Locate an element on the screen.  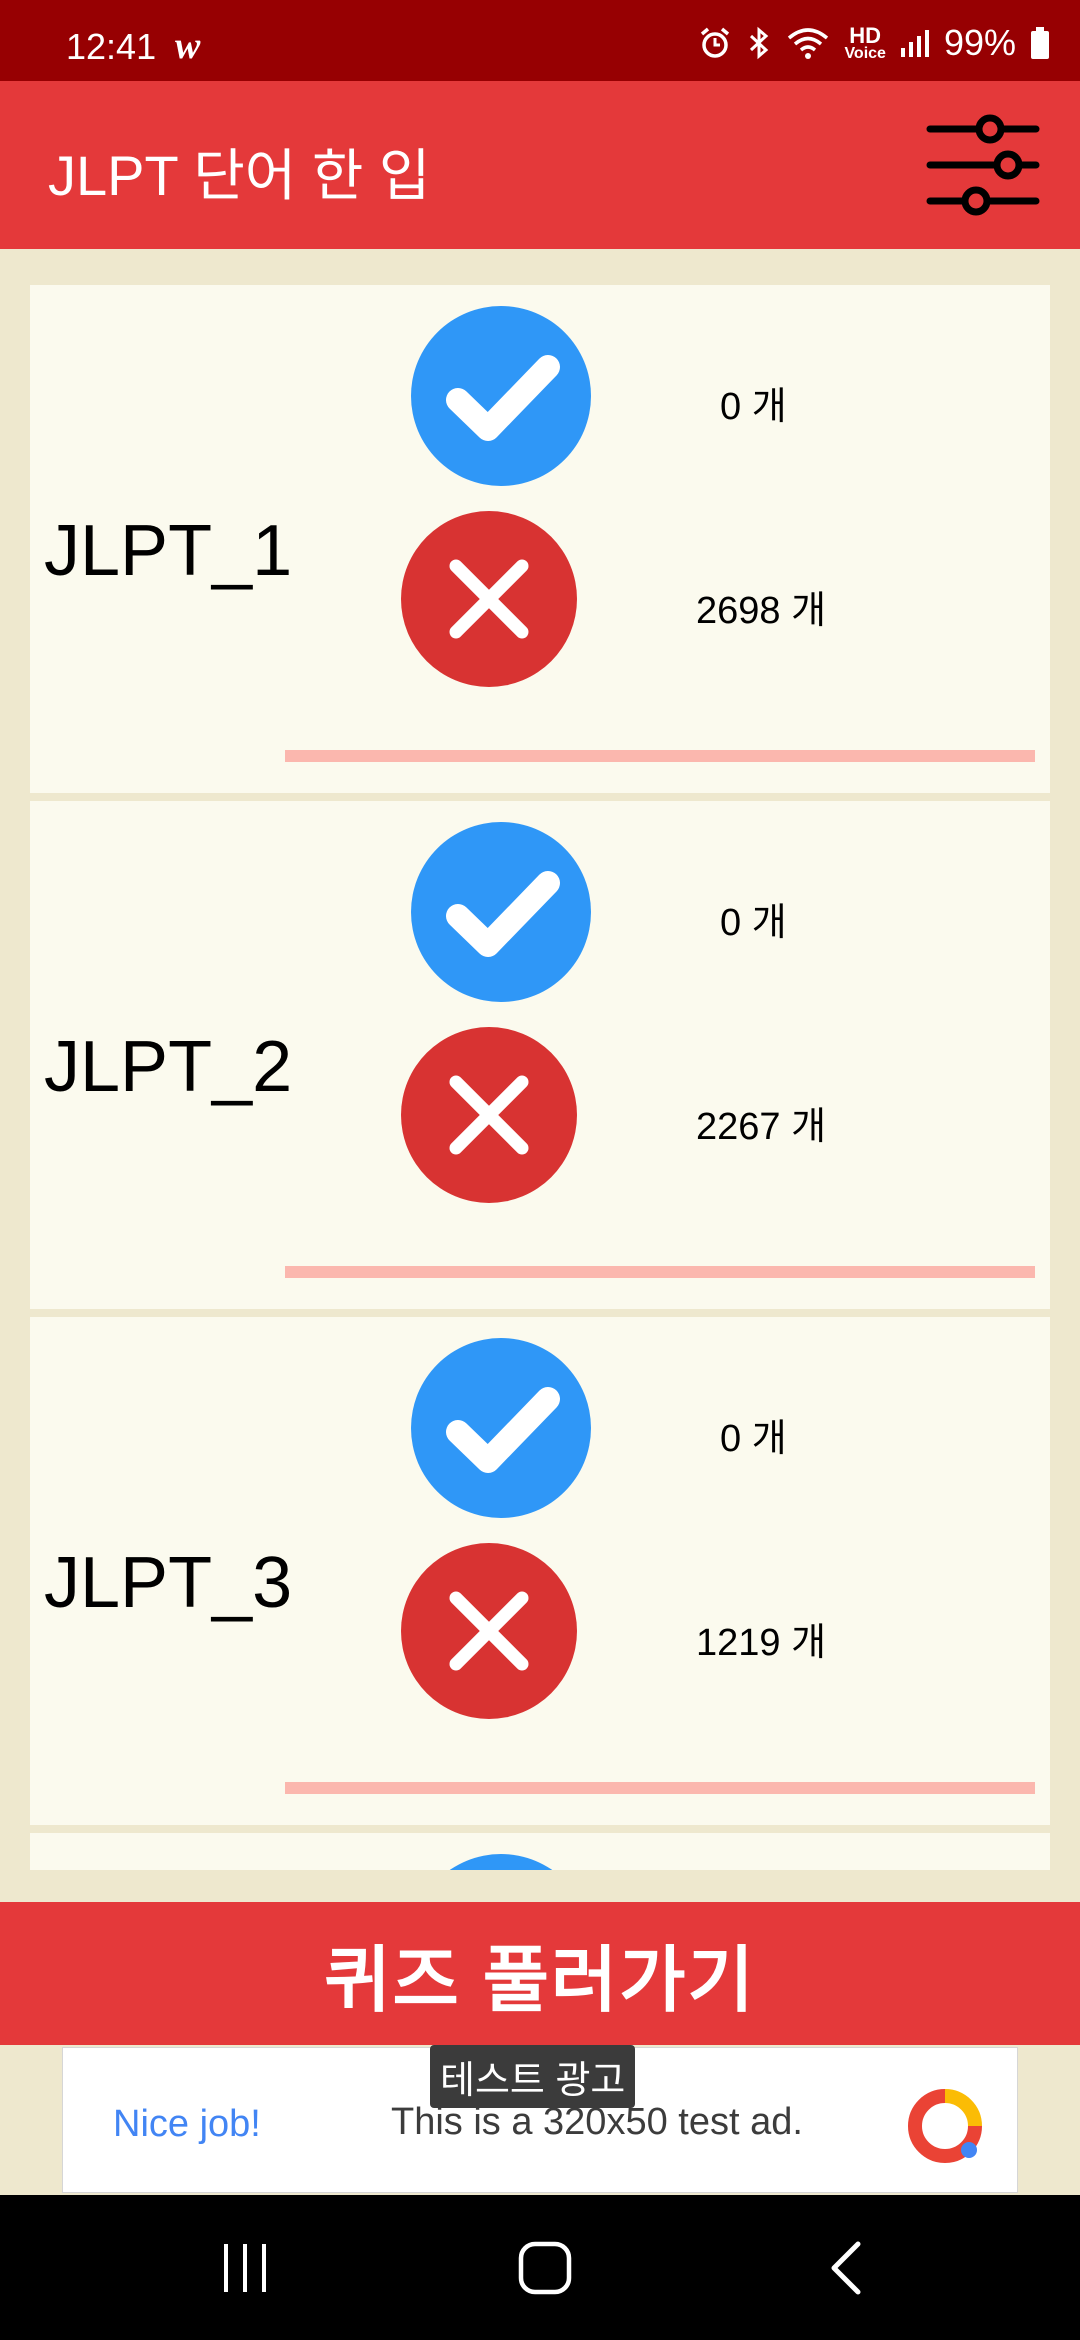
carrier-icon: w is located at coordinates (188, 46).